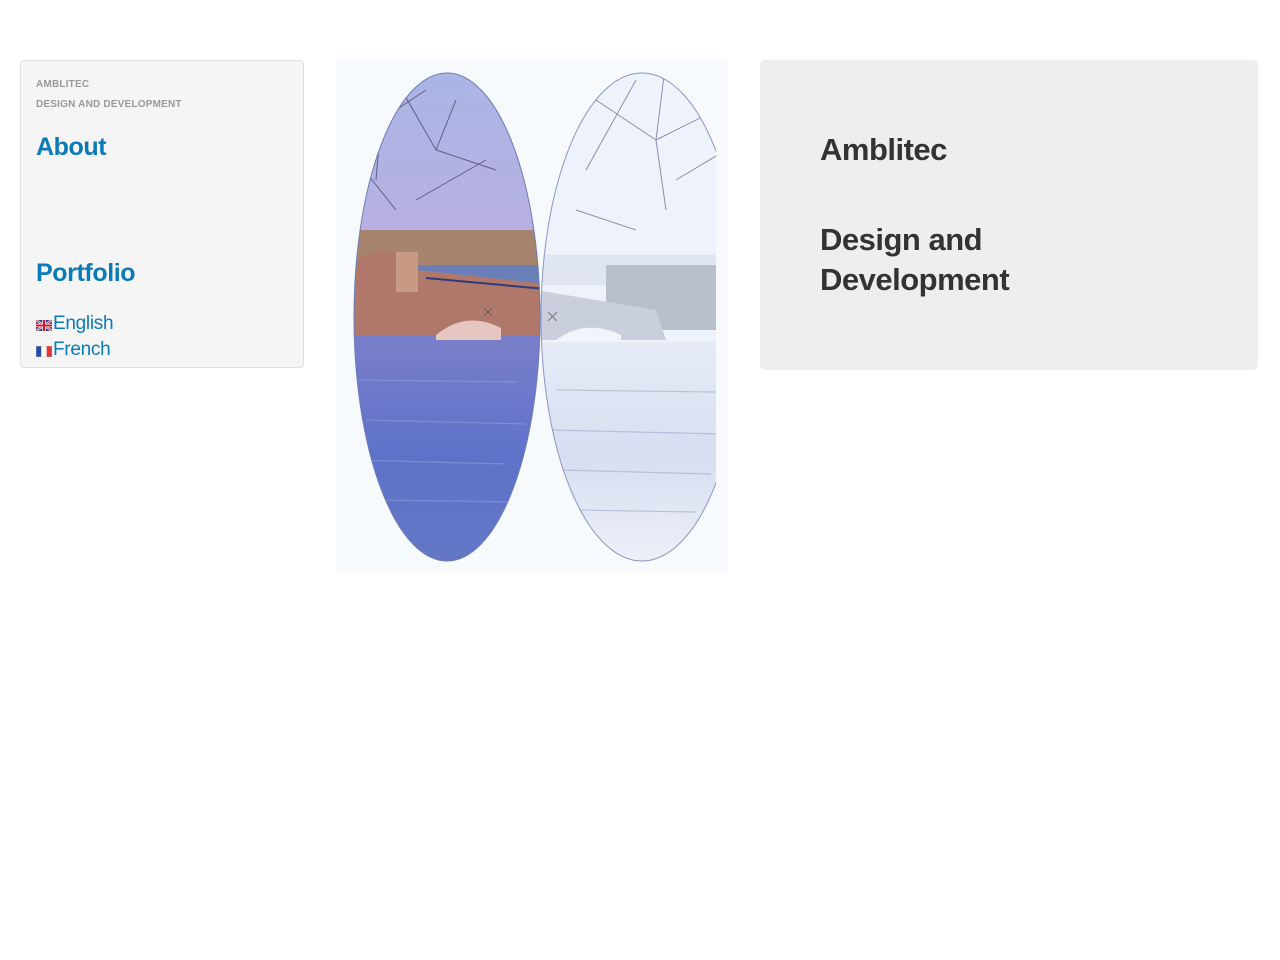  I want to click on nav-link-portfolio: Portfolio, so click(86, 273).